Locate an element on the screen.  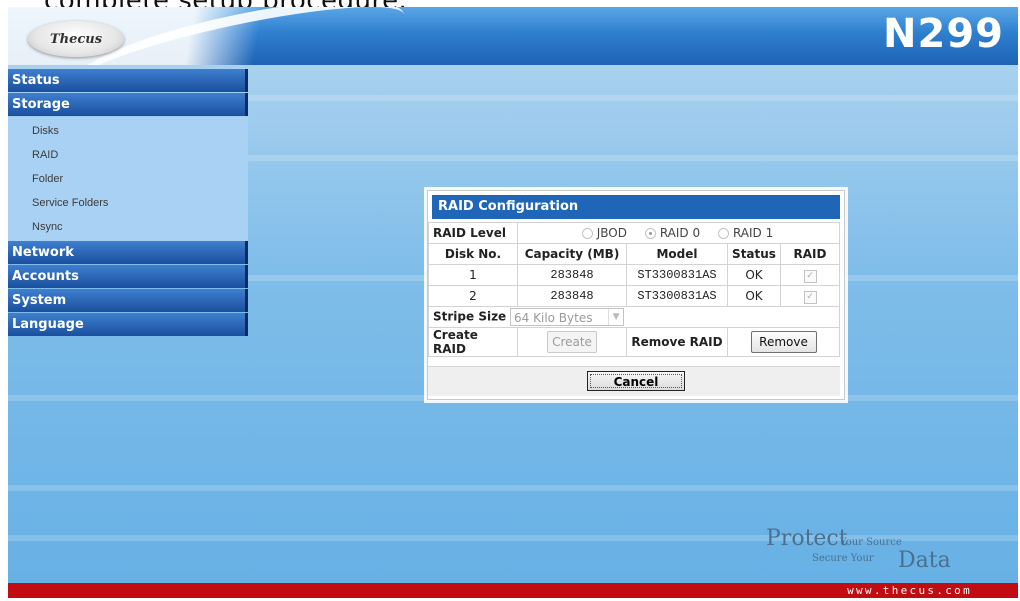
cancel-row: Cancel is located at coordinates (634, 381).